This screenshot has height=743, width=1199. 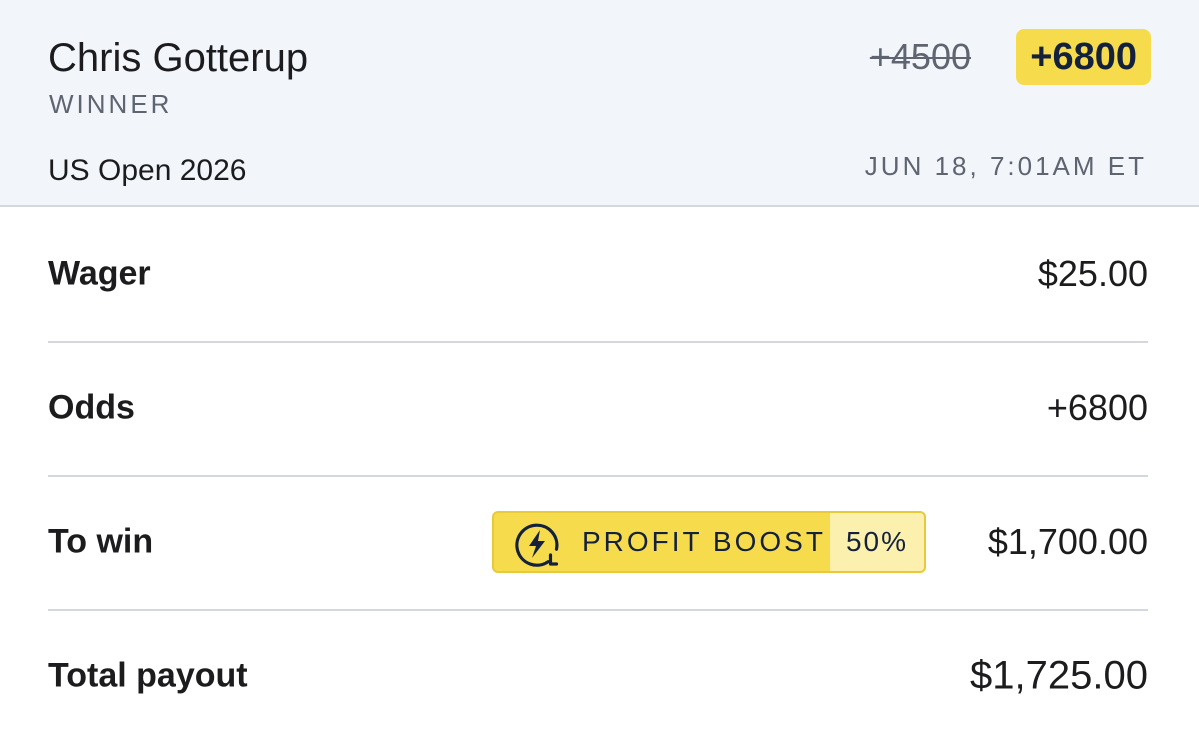 What do you see at coordinates (1083, 57) in the screenshot?
I see `boosted-odds-badge: +6800` at bounding box center [1083, 57].